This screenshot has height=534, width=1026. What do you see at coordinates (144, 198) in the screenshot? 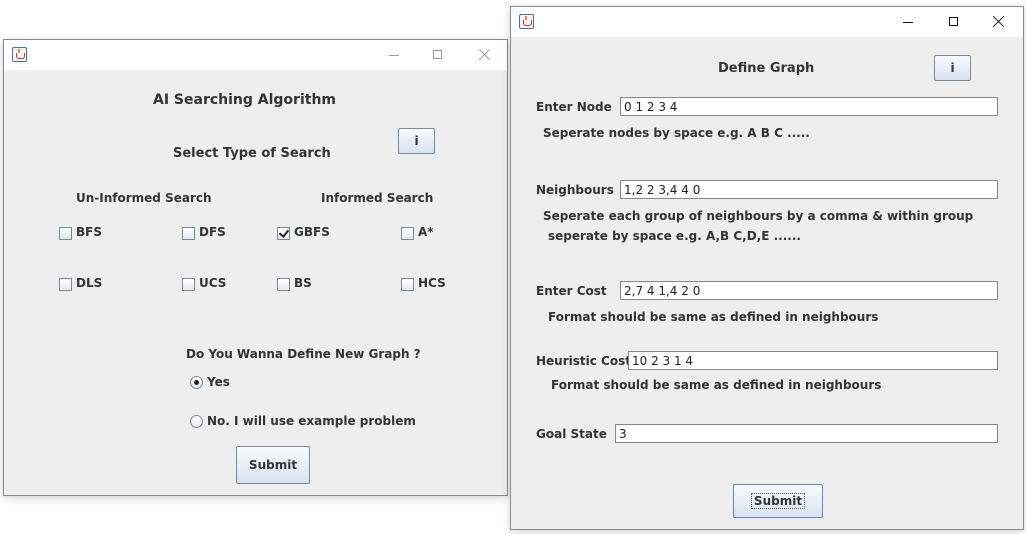
I see `uninformed-heading: Un-Informed Search` at bounding box center [144, 198].